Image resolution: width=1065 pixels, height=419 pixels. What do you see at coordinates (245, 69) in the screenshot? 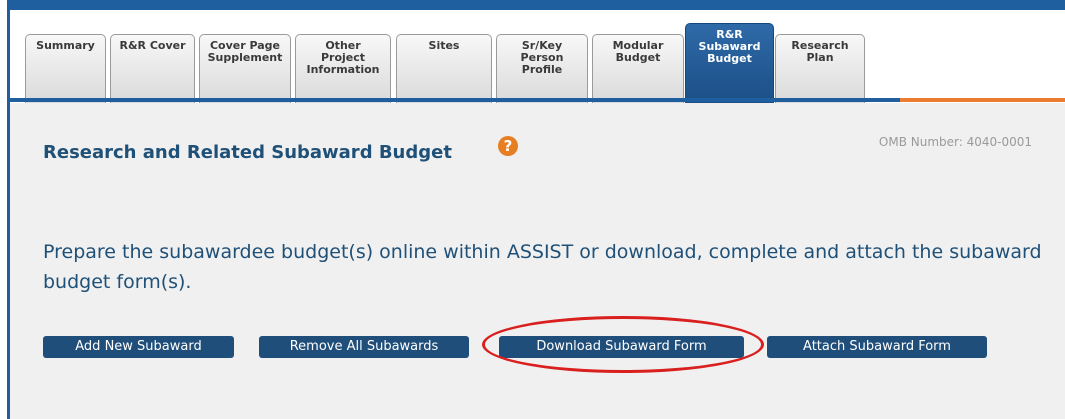
I see `tab-cover-page-supplement: Cover Page Supplement` at bounding box center [245, 69].